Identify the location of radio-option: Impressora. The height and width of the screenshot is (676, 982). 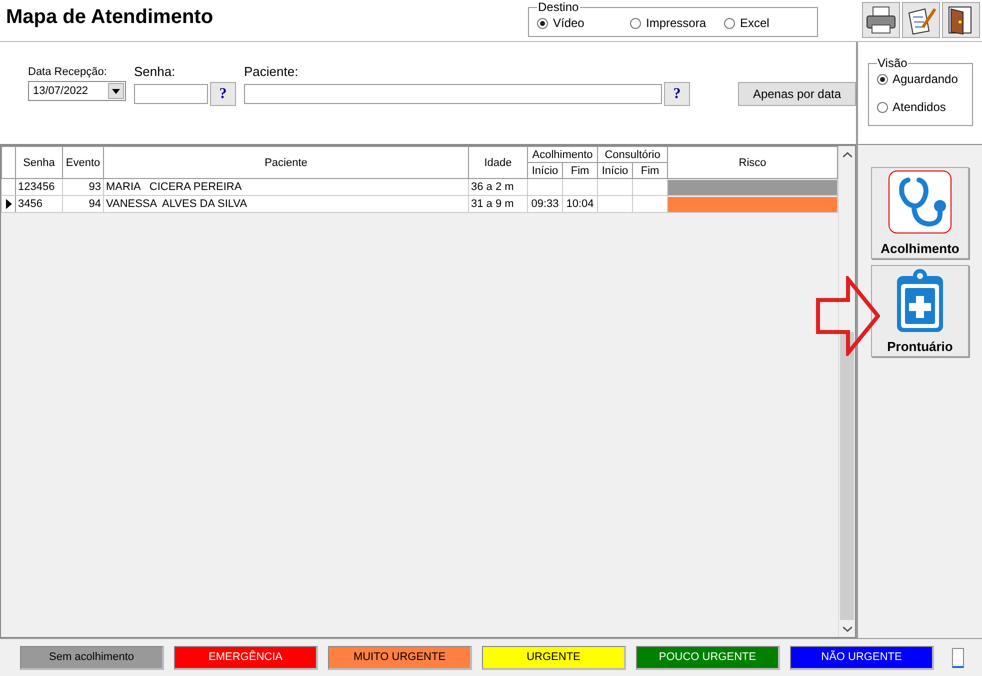
(677, 23).